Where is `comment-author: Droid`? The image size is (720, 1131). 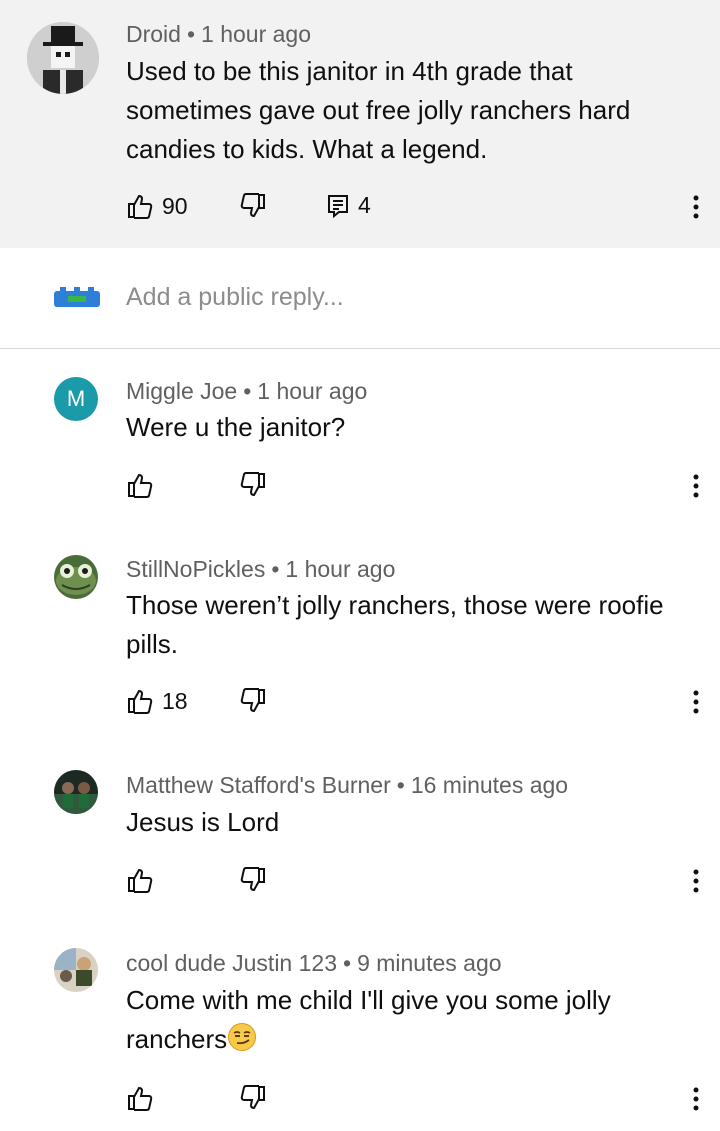
comment-author: Droid is located at coordinates (153, 34).